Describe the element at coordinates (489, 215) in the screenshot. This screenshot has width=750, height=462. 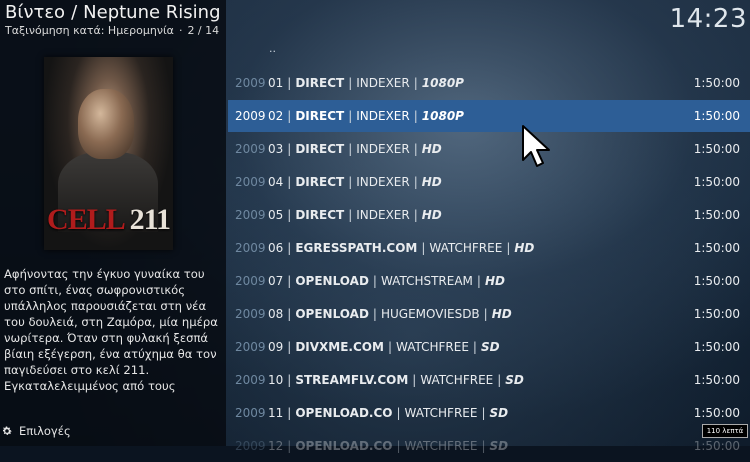
I see `source-row: 2009 05 | DIRECT | INDEXER | HD 1:50:00` at that location.